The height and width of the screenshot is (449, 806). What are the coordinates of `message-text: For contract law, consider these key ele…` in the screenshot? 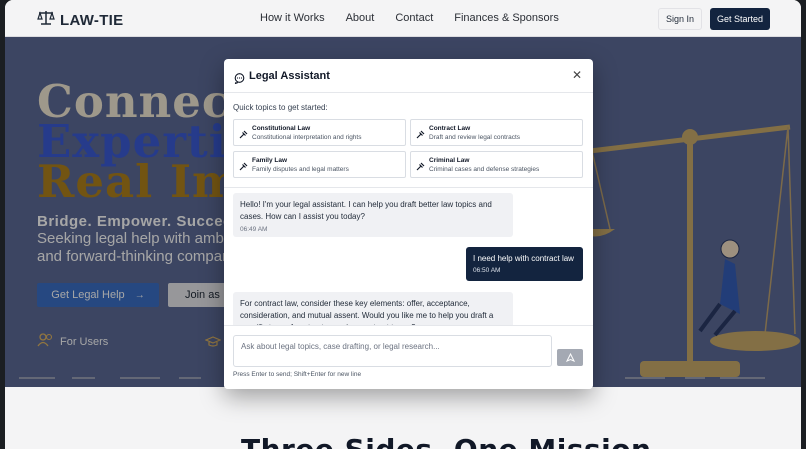 It's located at (367, 312).